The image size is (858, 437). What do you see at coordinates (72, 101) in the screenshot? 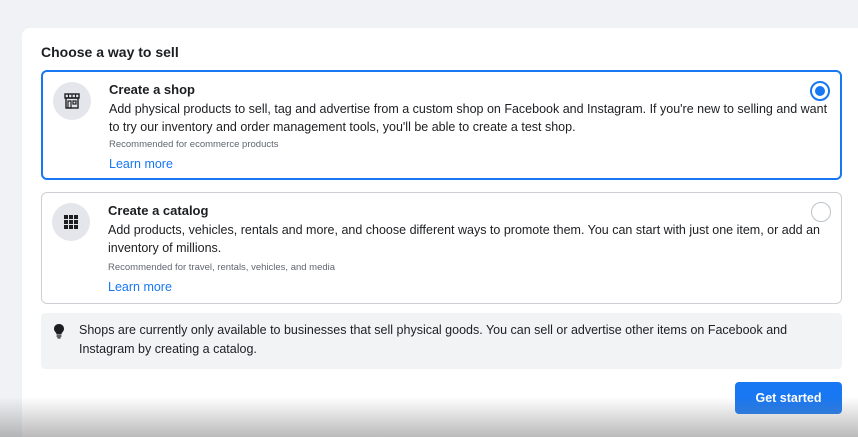
I see `storefront-icon` at bounding box center [72, 101].